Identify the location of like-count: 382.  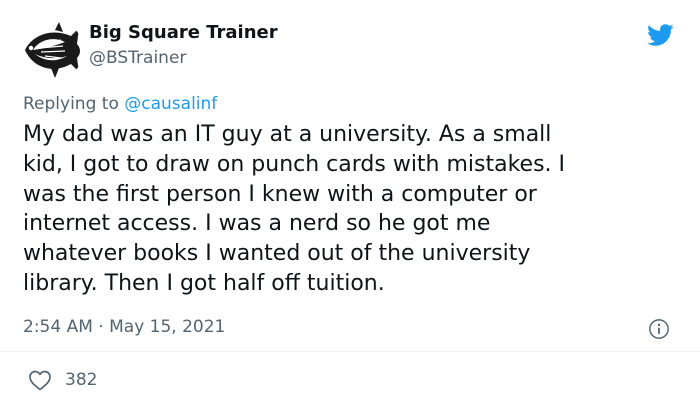
(81, 380).